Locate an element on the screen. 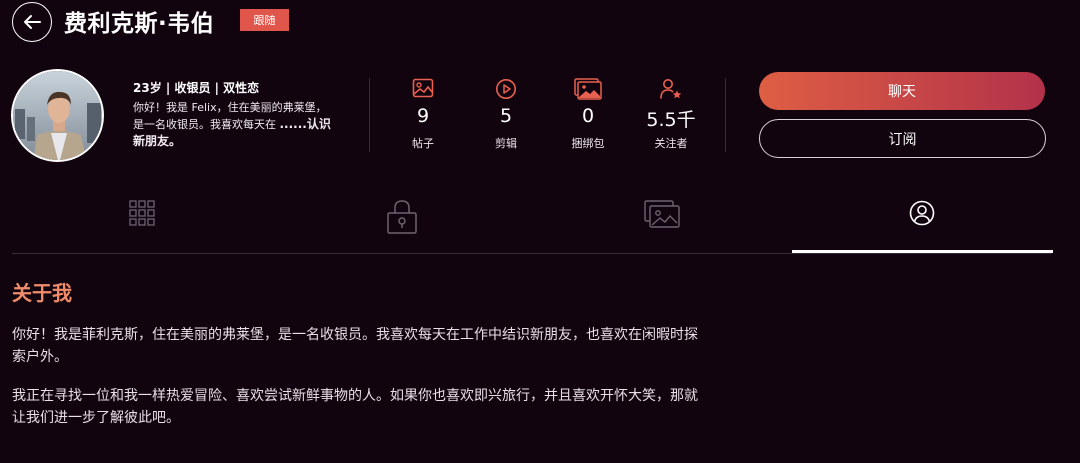 This screenshot has width=1080, height=463. stat-label: 关注者 is located at coordinates (671, 143).